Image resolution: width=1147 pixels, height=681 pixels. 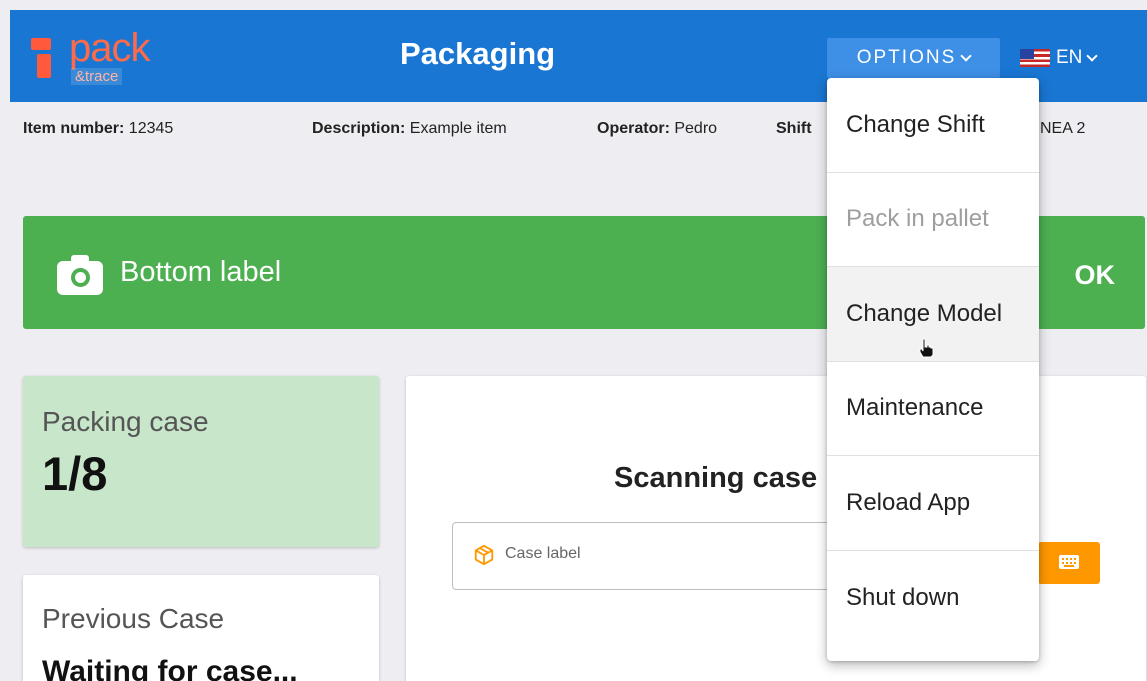 I want to click on menu-item-reload-app: Reload App, so click(x=933, y=503).